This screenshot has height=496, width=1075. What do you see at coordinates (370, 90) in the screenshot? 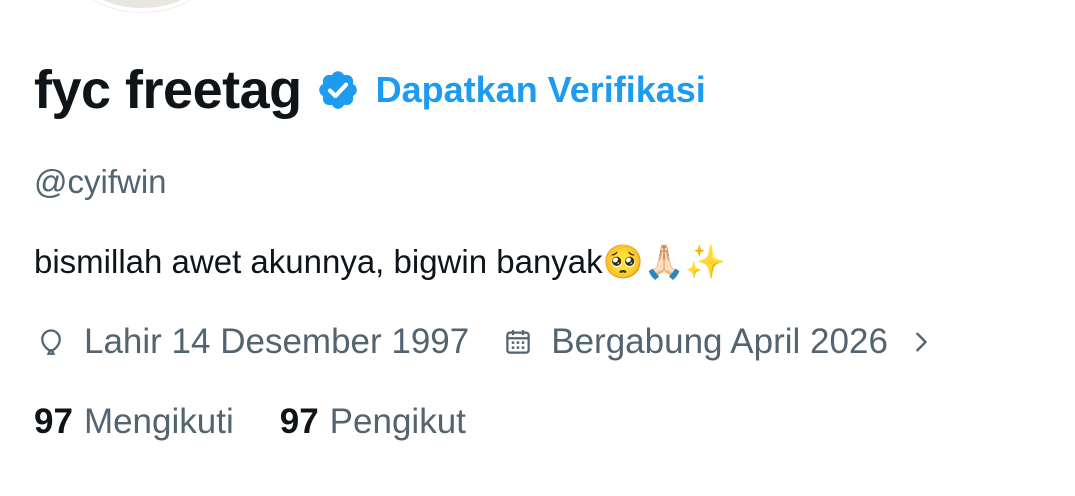
I see `profile-name-row: fyc freetag Dapatkan Verifikasi` at bounding box center [370, 90].